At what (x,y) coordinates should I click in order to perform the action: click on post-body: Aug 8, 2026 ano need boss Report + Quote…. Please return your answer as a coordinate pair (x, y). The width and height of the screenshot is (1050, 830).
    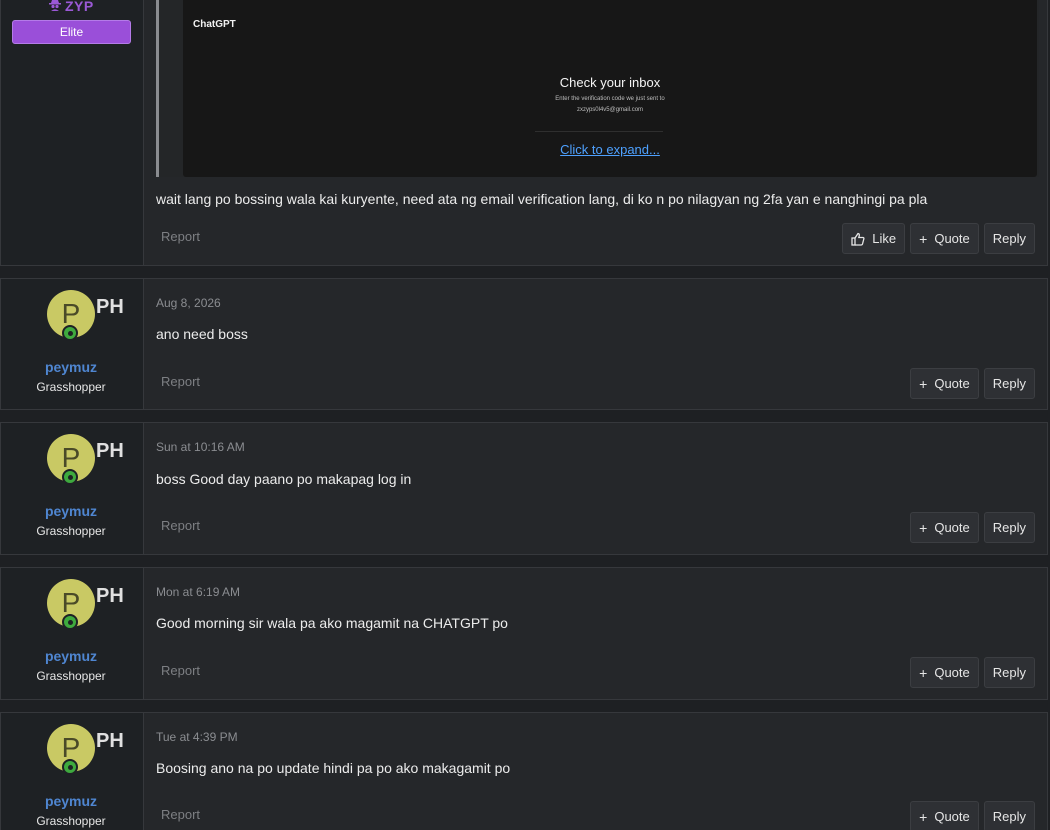
    Looking at the image, I should click on (595, 344).